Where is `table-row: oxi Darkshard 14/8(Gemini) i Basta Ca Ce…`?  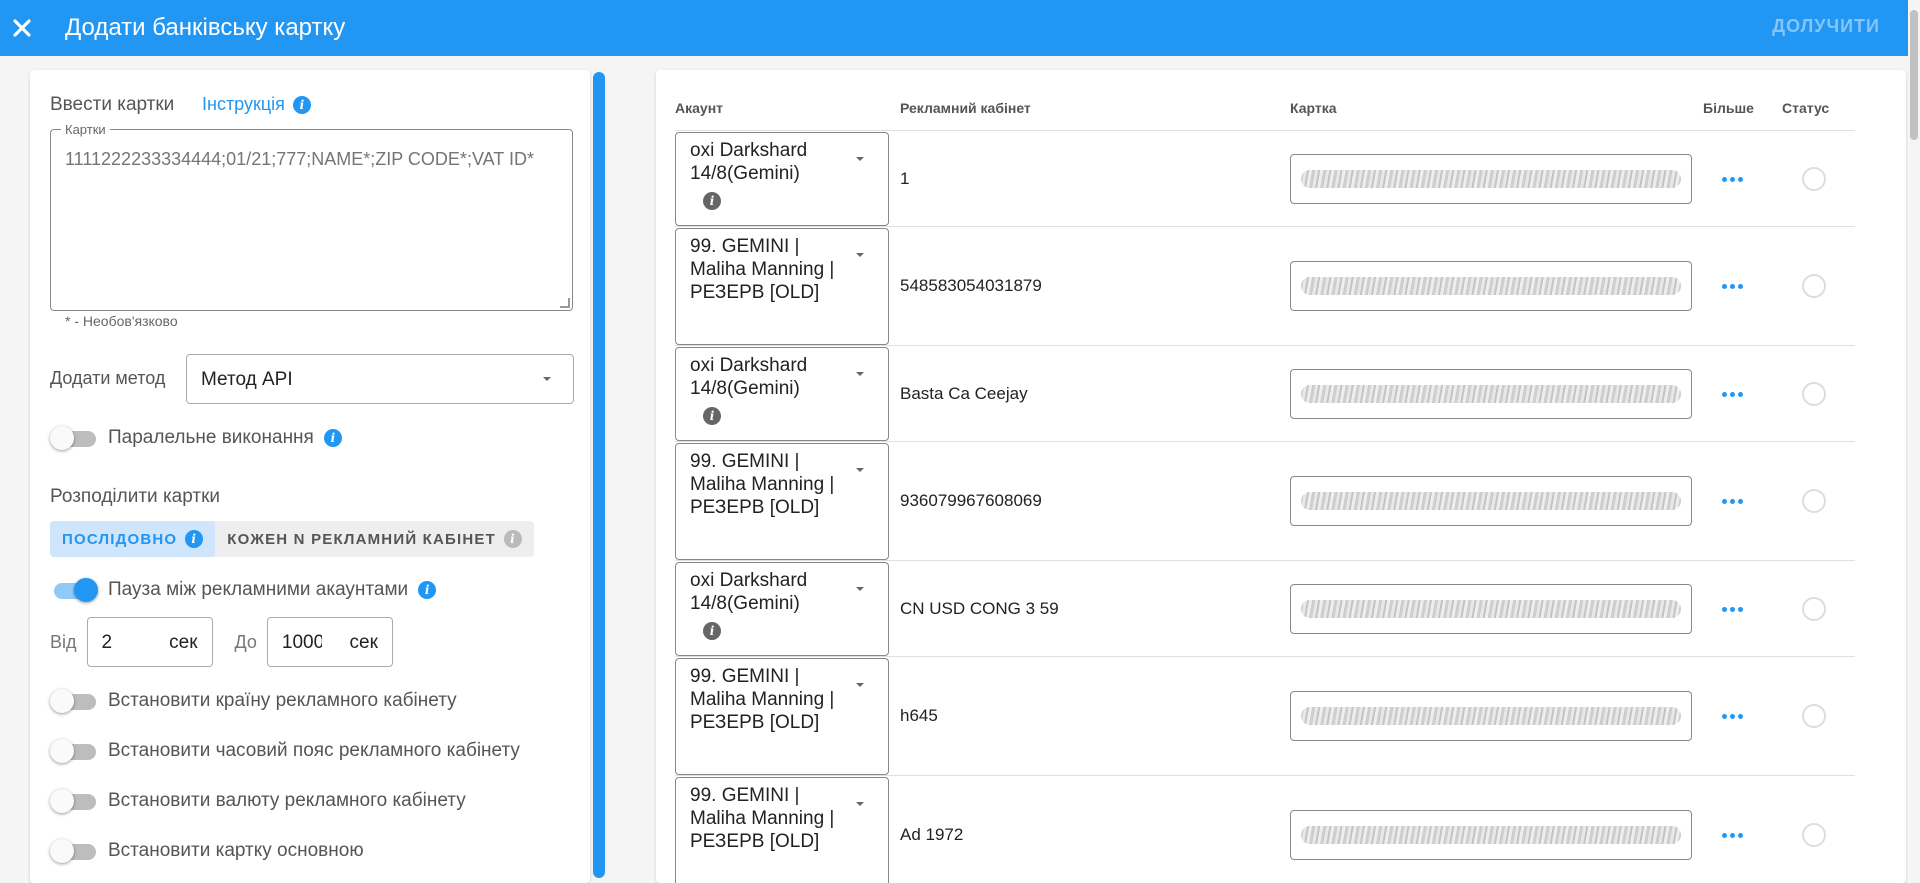 table-row: oxi Darkshard 14/8(Gemini) i Basta Ca Ce… is located at coordinates (1265, 393).